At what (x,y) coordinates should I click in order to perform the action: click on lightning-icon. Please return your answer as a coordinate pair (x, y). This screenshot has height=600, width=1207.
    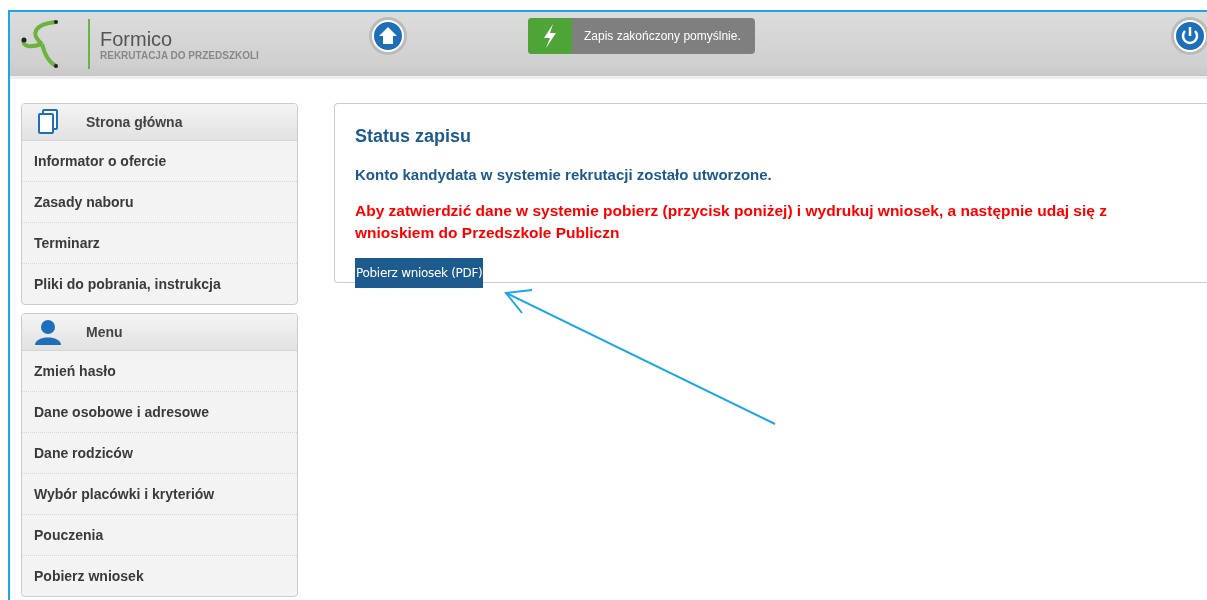
    Looking at the image, I should click on (550, 36).